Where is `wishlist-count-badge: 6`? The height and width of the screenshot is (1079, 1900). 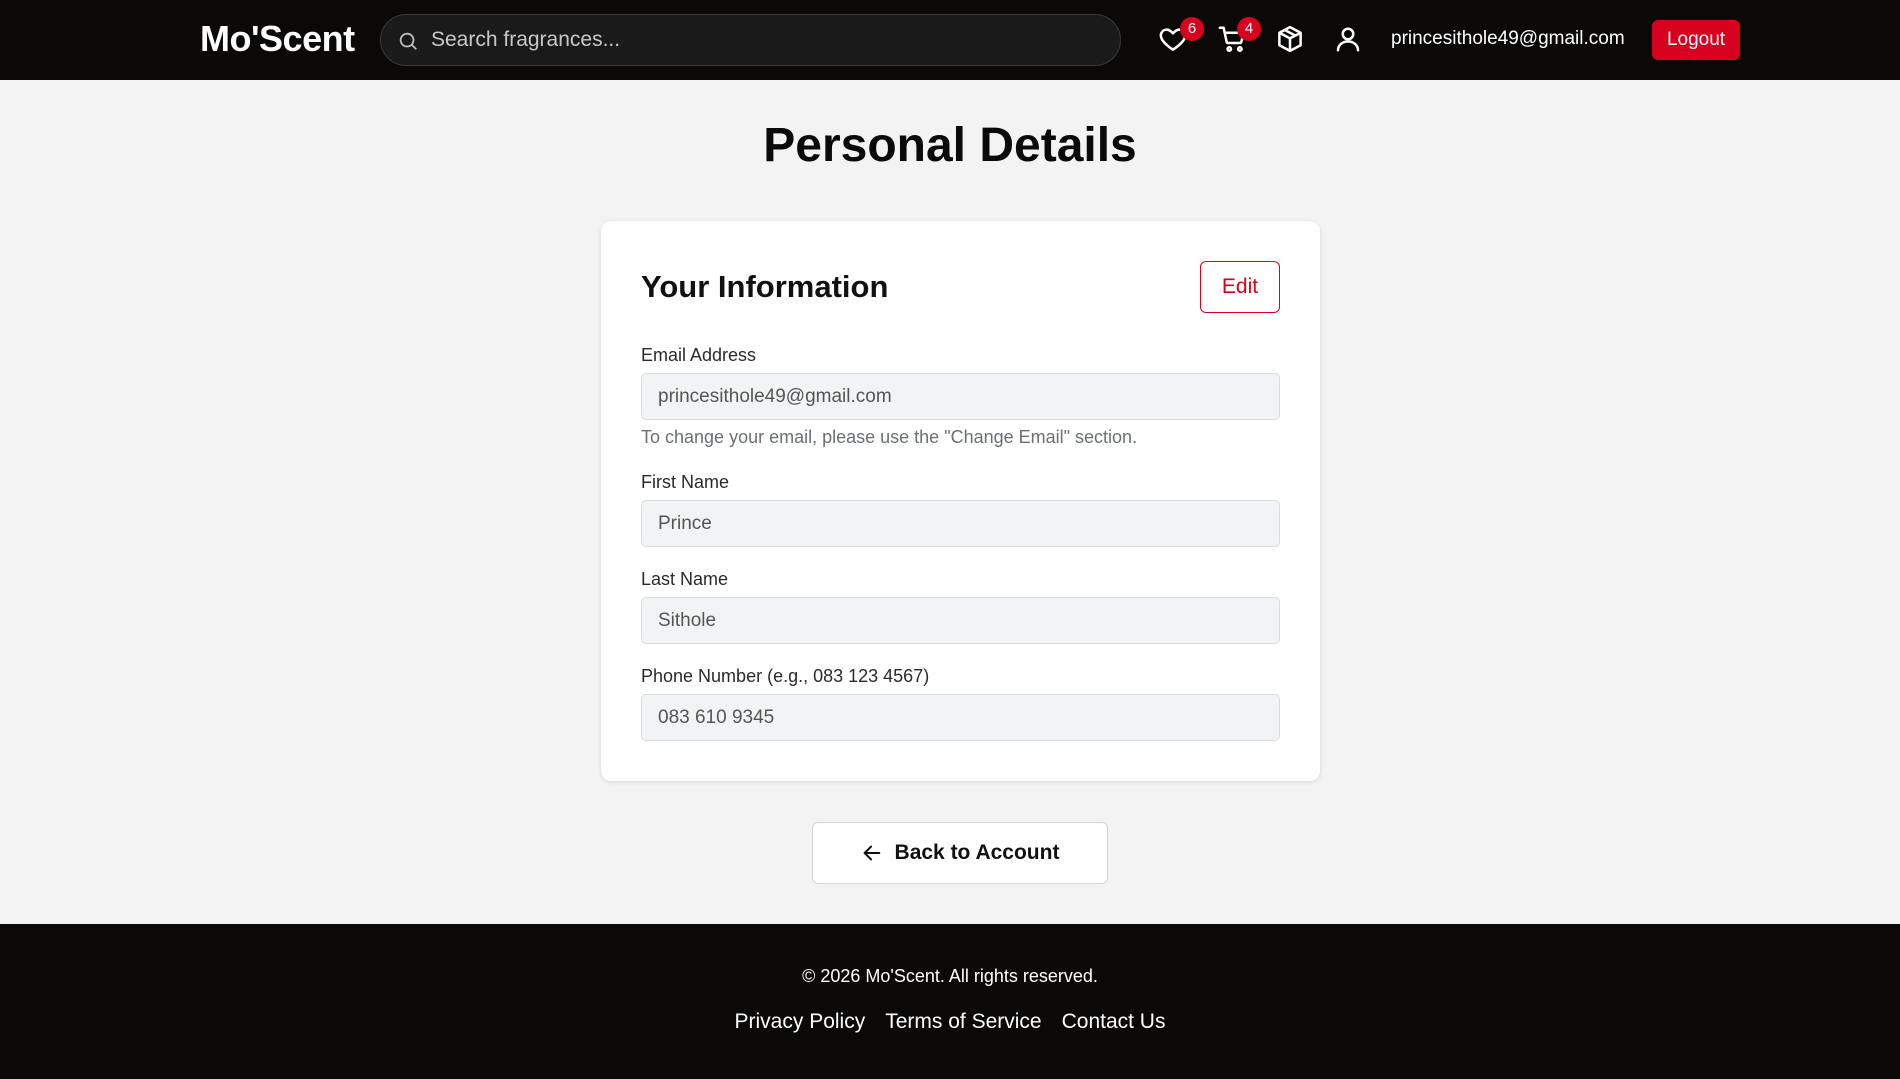
wishlist-count-badge: 6 is located at coordinates (1192, 29).